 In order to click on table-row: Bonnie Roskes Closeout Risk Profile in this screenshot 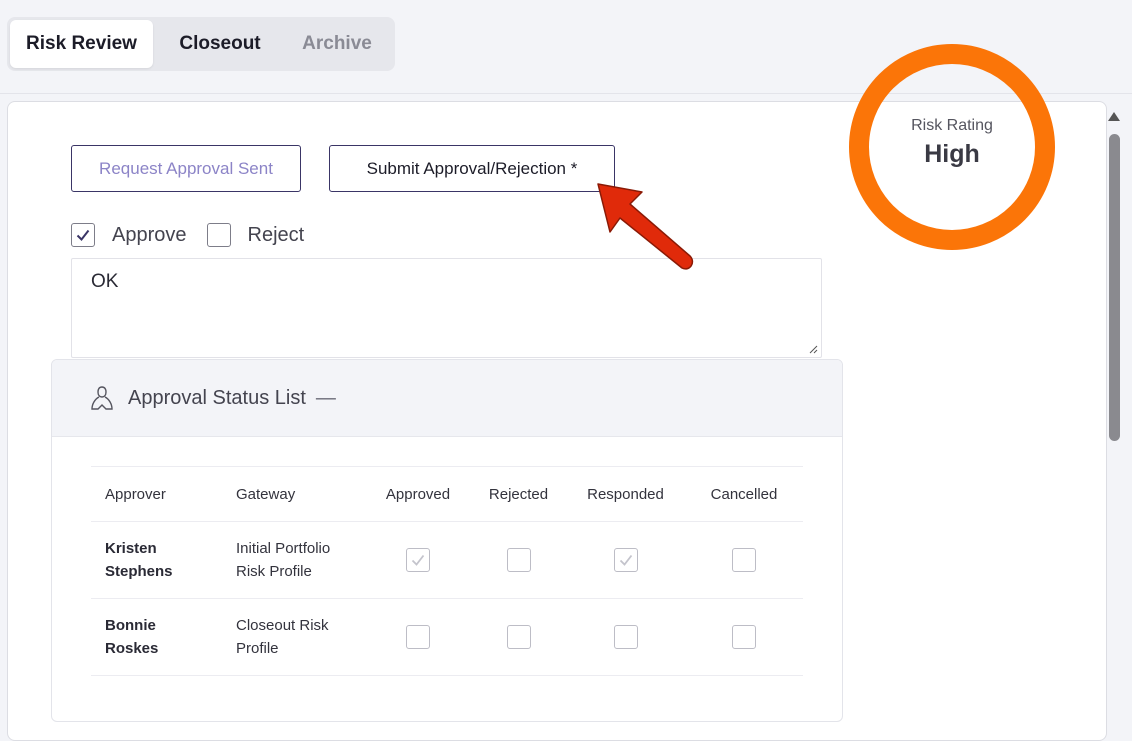, I will do `click(447, 637)`.